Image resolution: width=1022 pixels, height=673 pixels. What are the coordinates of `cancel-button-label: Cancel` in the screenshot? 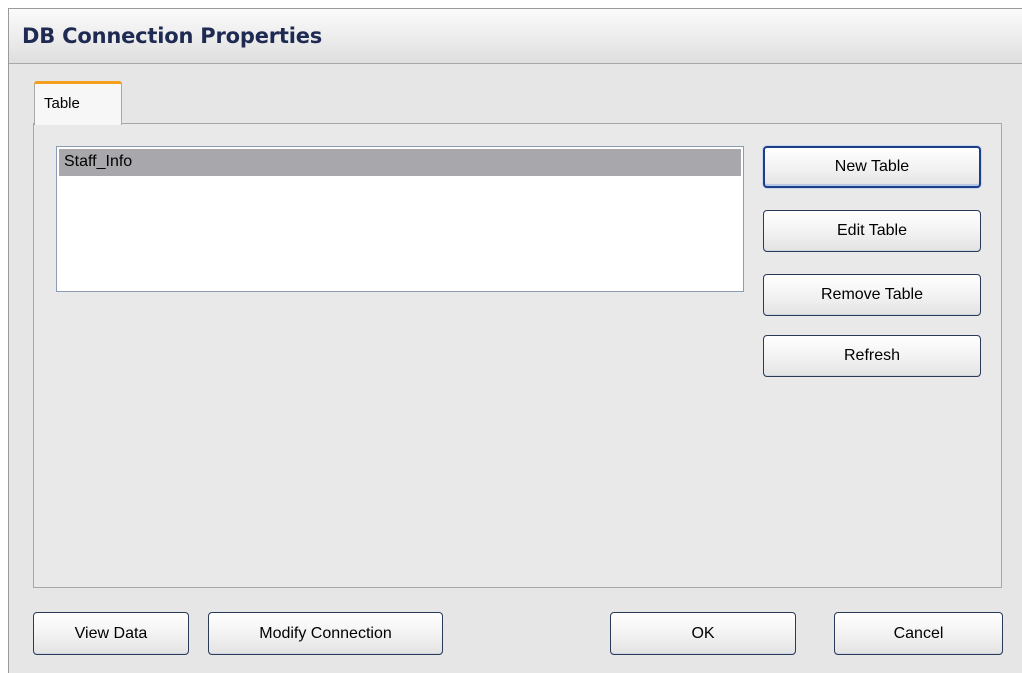 It's located at (918, 633).